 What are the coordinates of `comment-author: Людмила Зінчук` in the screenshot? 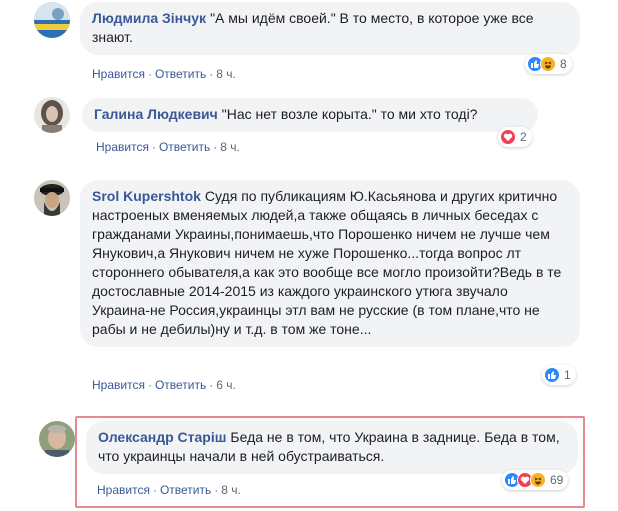 It's located at (149, 18).